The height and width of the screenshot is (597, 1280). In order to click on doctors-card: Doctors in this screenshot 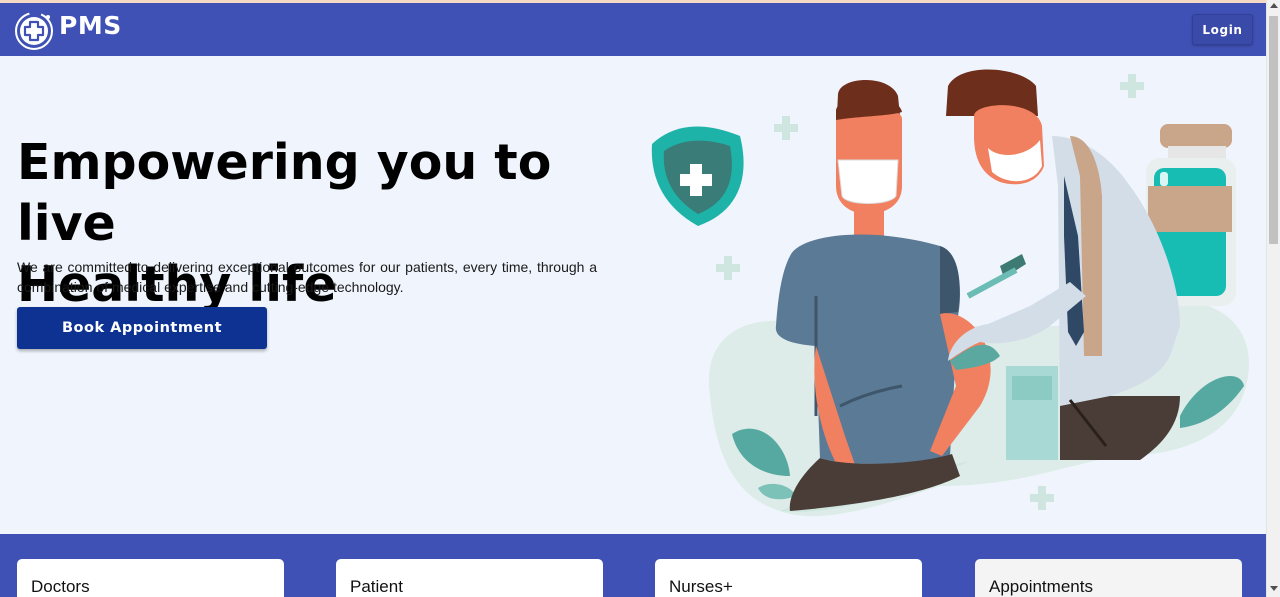, I will do `click(150, 578)`.